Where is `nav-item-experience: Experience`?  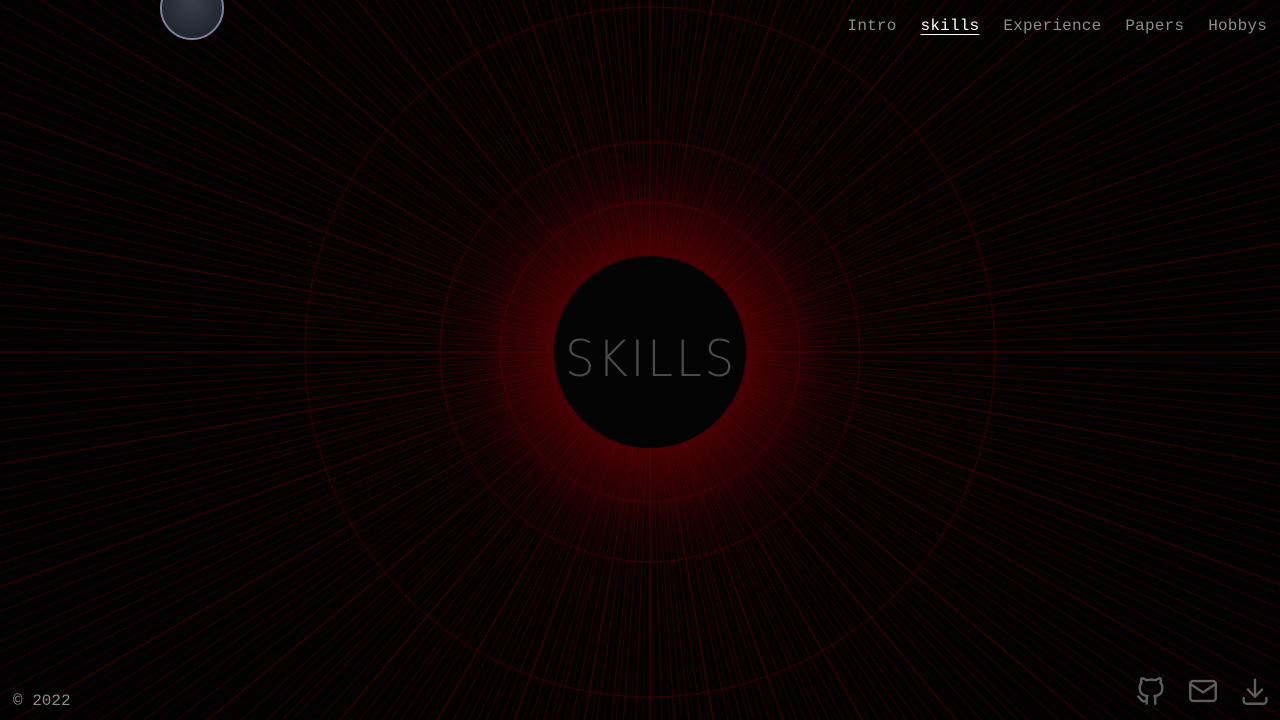
nav-item-experience: Experience is located at coordinates (1052, 26).